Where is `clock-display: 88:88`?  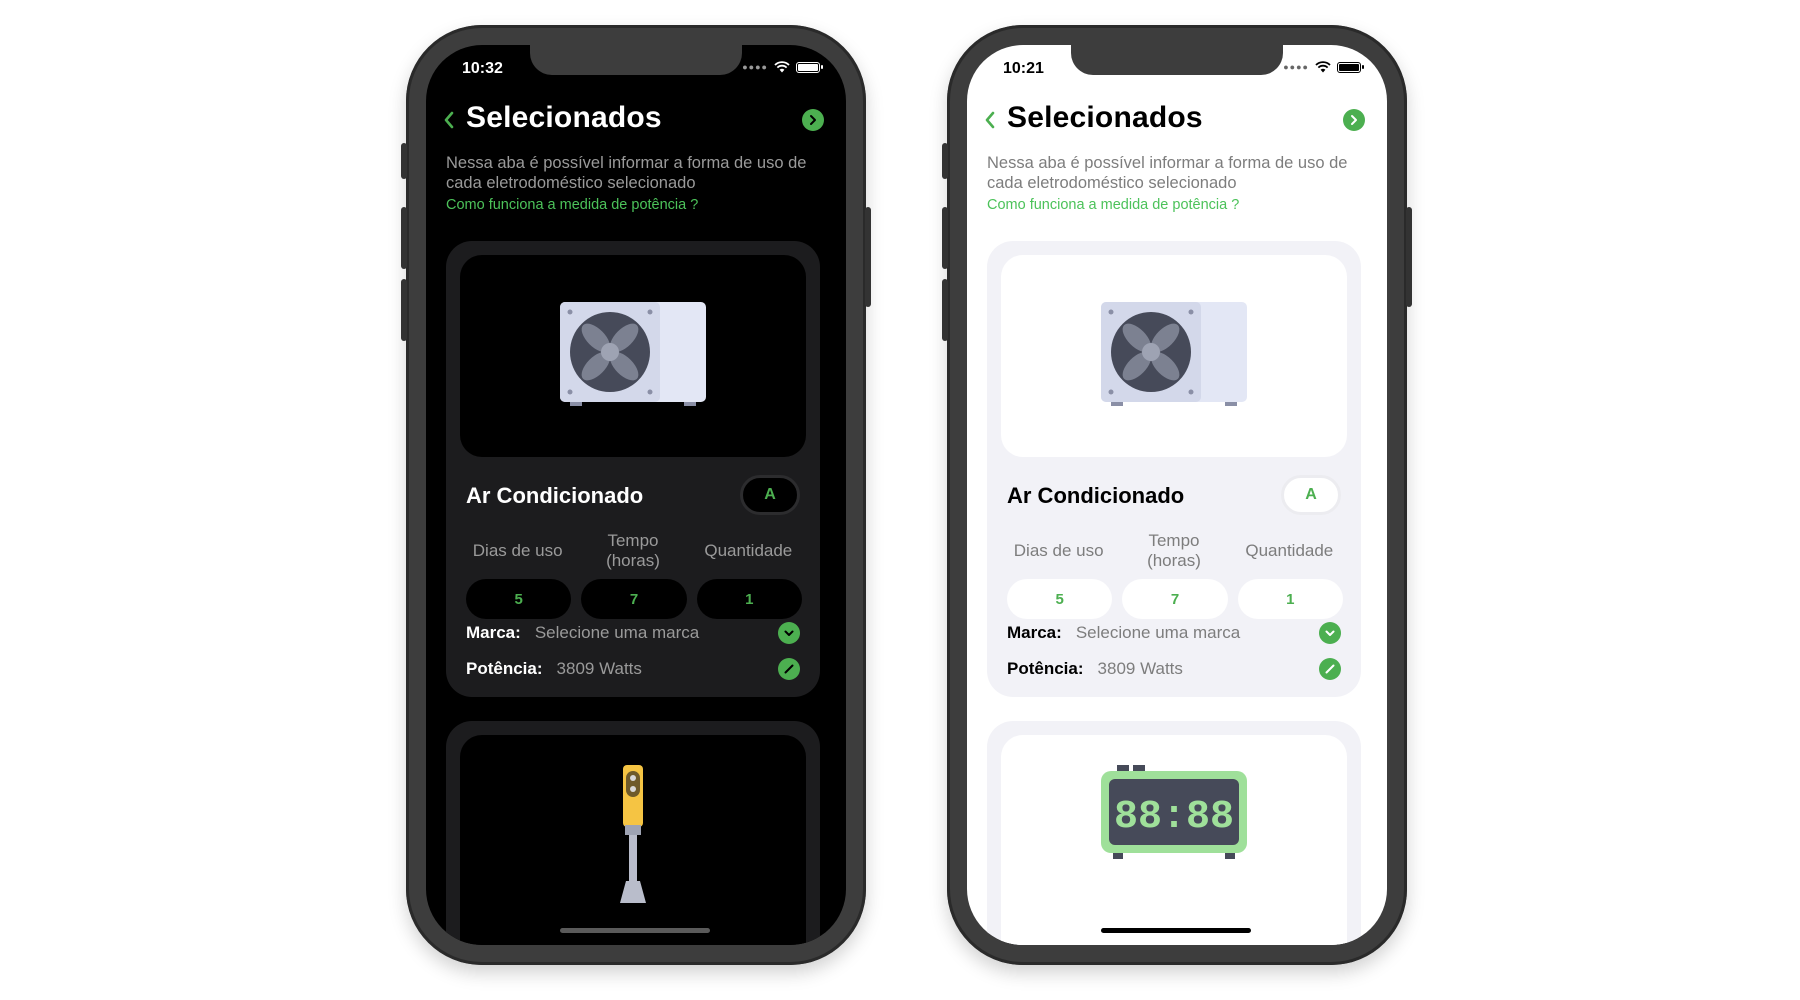
clock-display: 88:88 is located at coordinates (1174, 817).